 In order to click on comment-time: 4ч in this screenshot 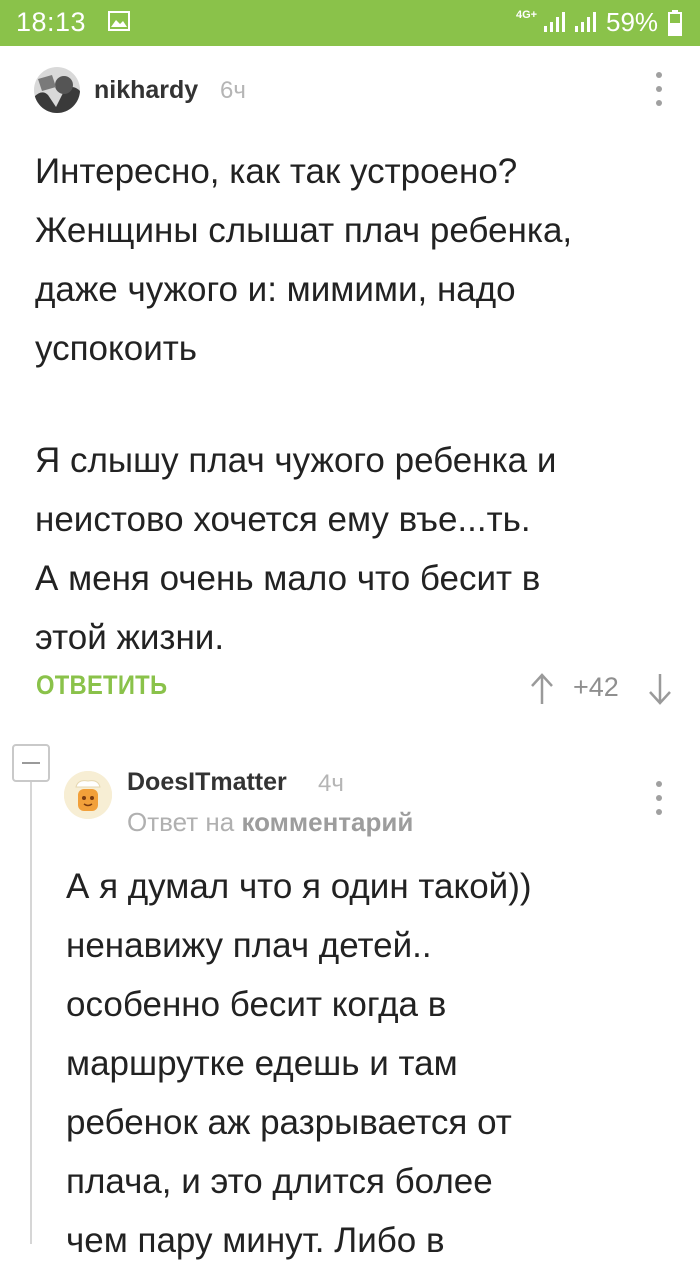, I will do `click(331, 783)`.